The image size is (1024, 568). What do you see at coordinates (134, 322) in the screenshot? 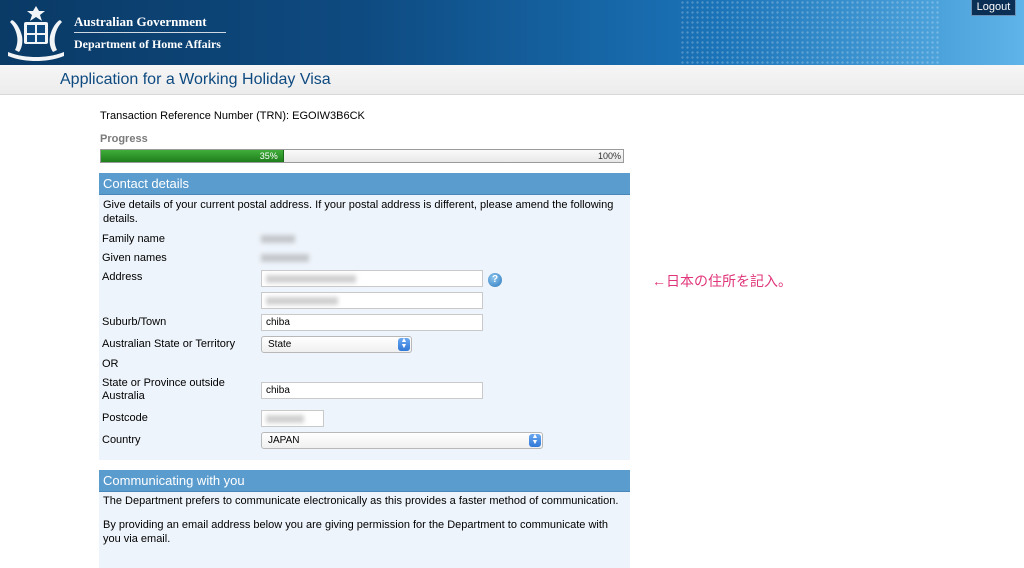
I see `suburb-label: Suburb/Town` at bounding box center [134, 322].